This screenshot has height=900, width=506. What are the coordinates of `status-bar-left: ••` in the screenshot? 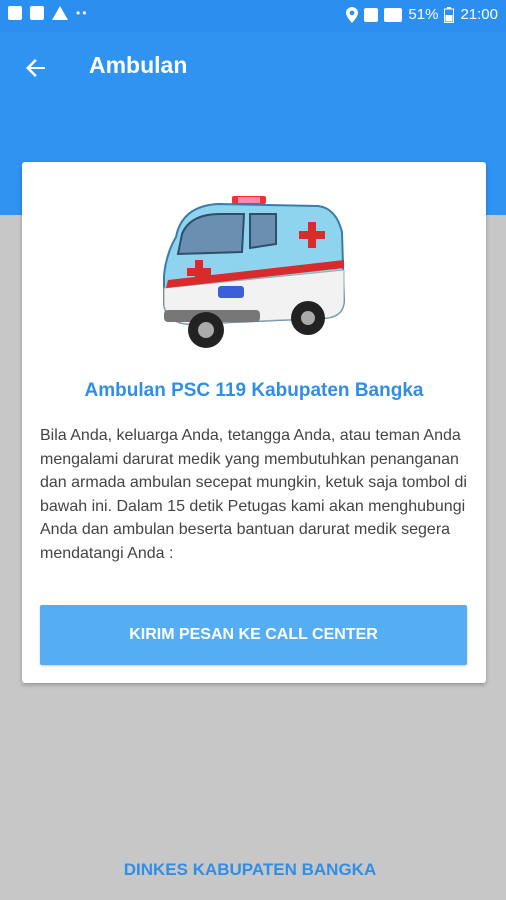 It's located at (48, 13).